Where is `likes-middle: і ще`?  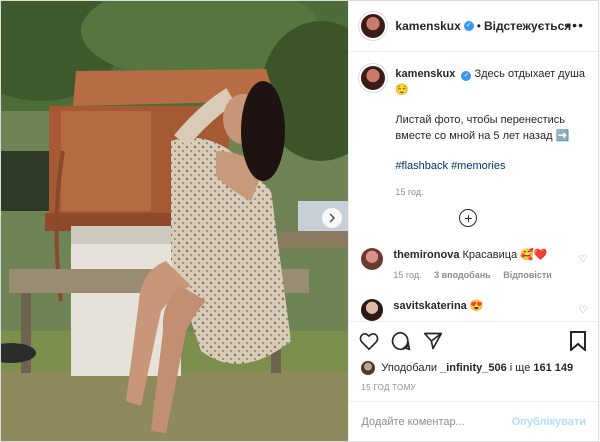
likes-middle: і ще is located at coordinates (520, 368).